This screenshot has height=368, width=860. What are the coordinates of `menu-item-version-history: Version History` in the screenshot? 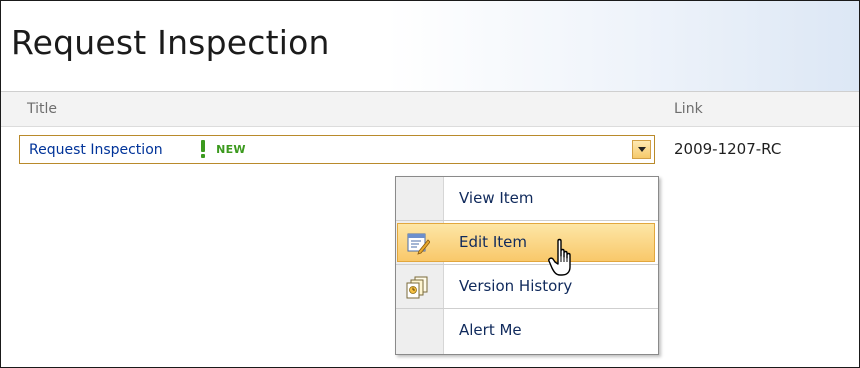 It's located at (527, 287).